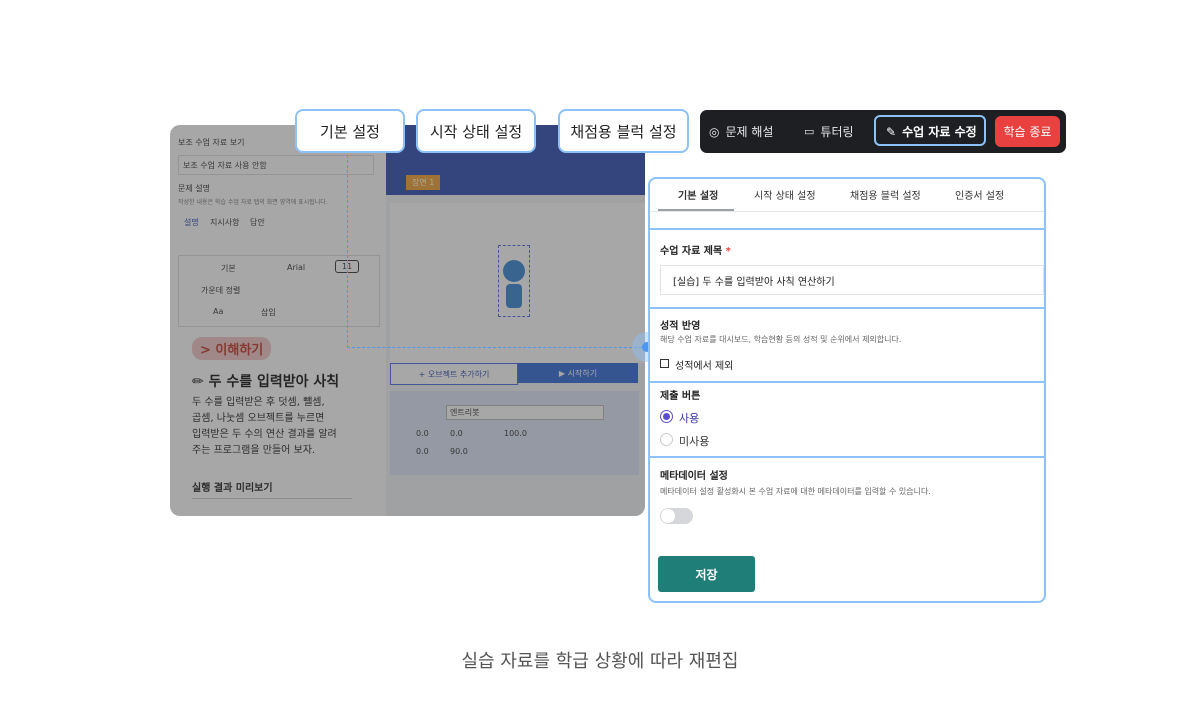  I want to click on meta-toggle, so click(676, 516).